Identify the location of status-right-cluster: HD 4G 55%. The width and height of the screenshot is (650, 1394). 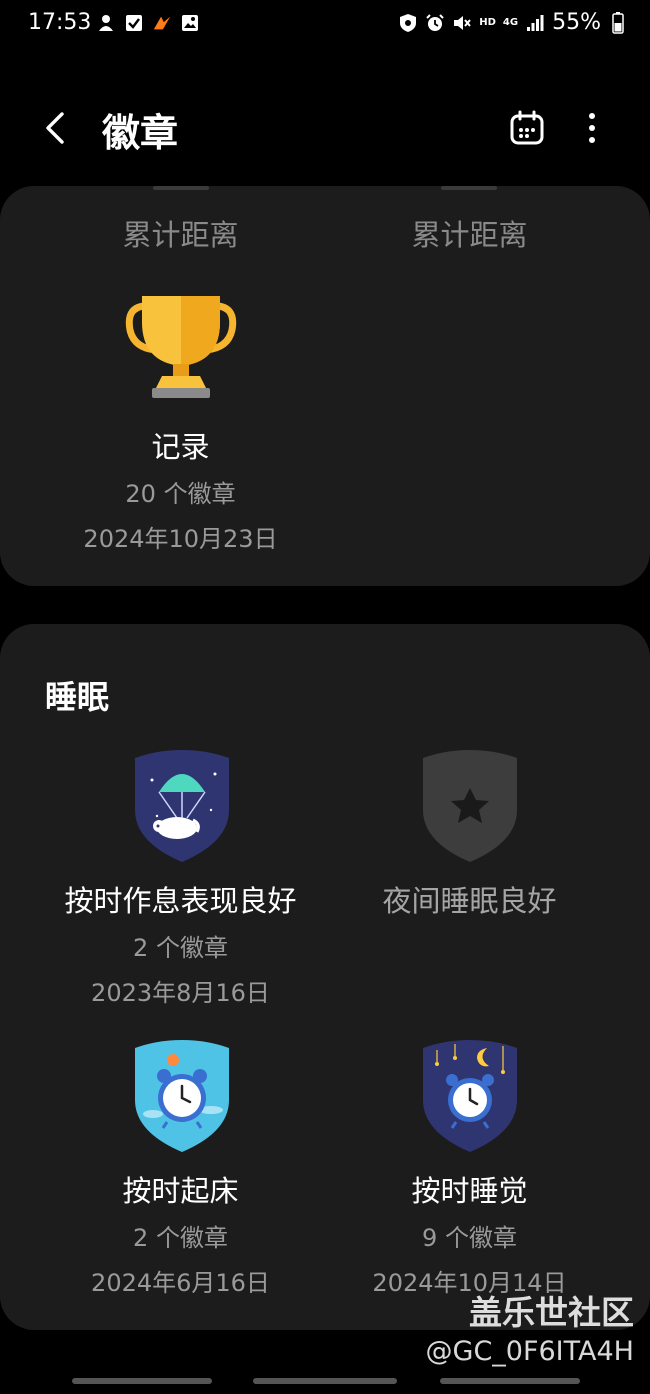
(513, 22).